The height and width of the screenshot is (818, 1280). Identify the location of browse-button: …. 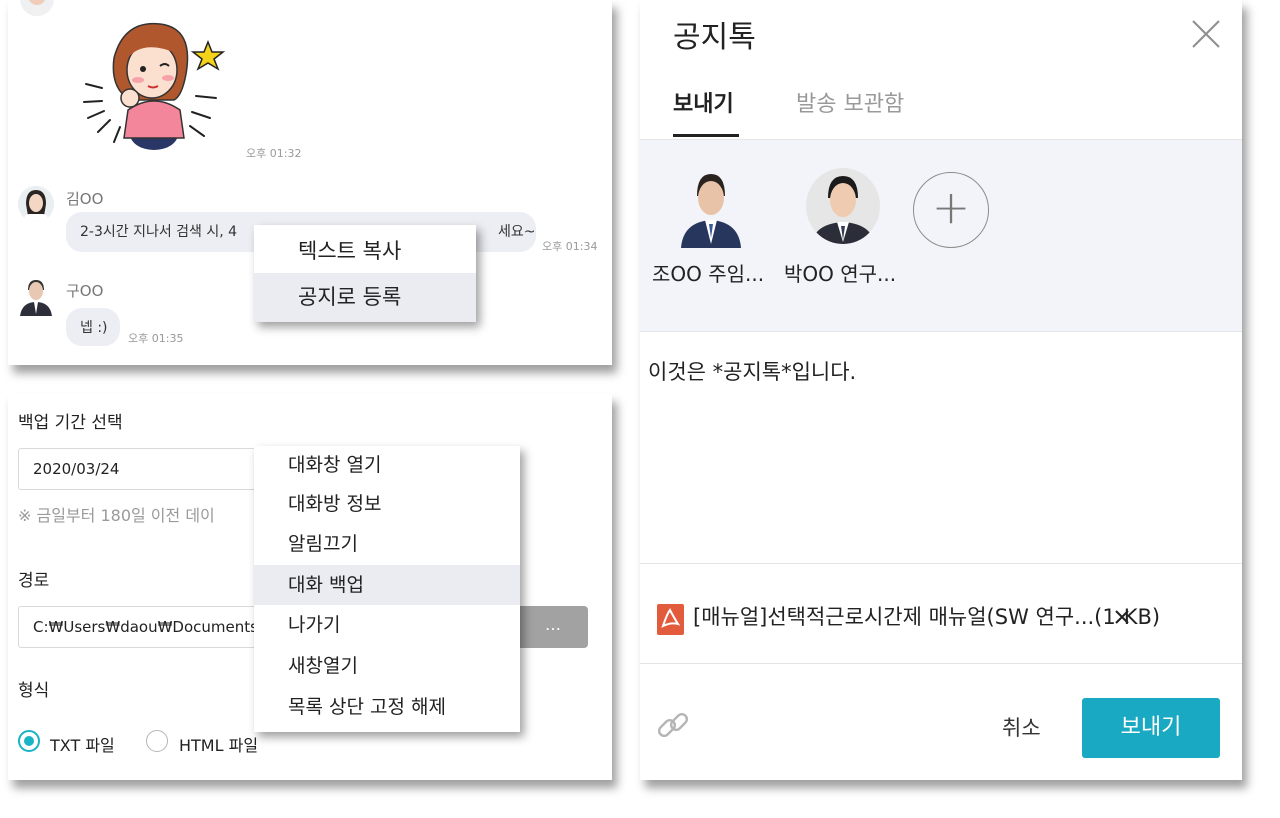
(554, 627).